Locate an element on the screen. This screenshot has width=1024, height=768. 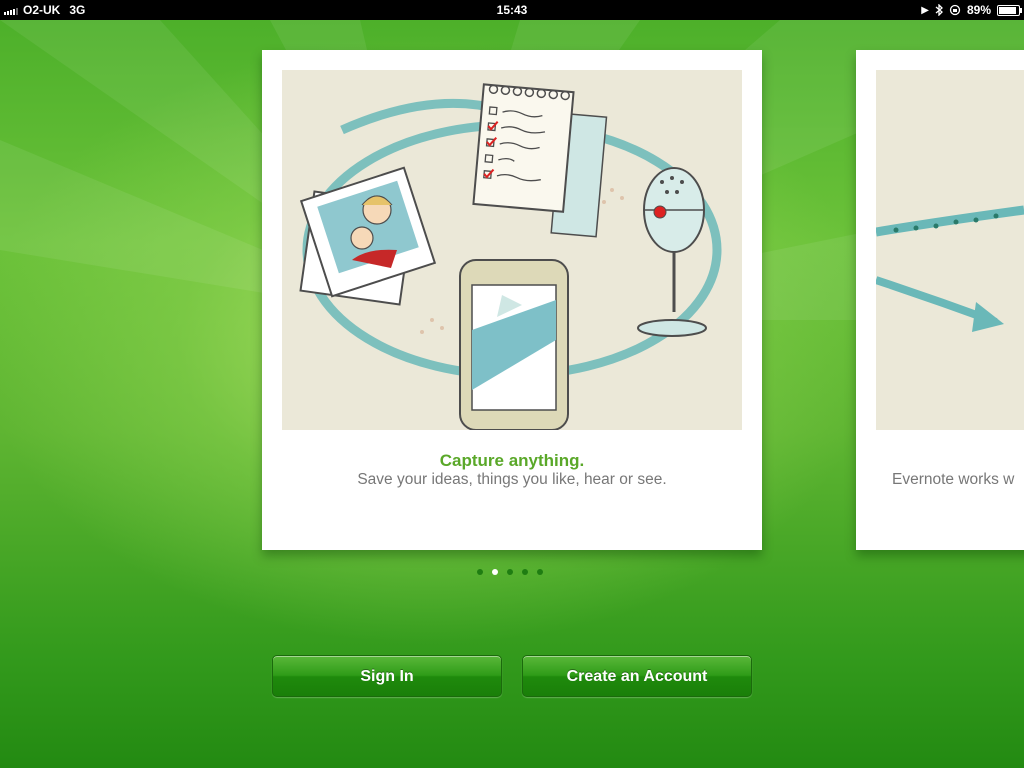
signal-strength-icon is located at coordinates (11, 10).